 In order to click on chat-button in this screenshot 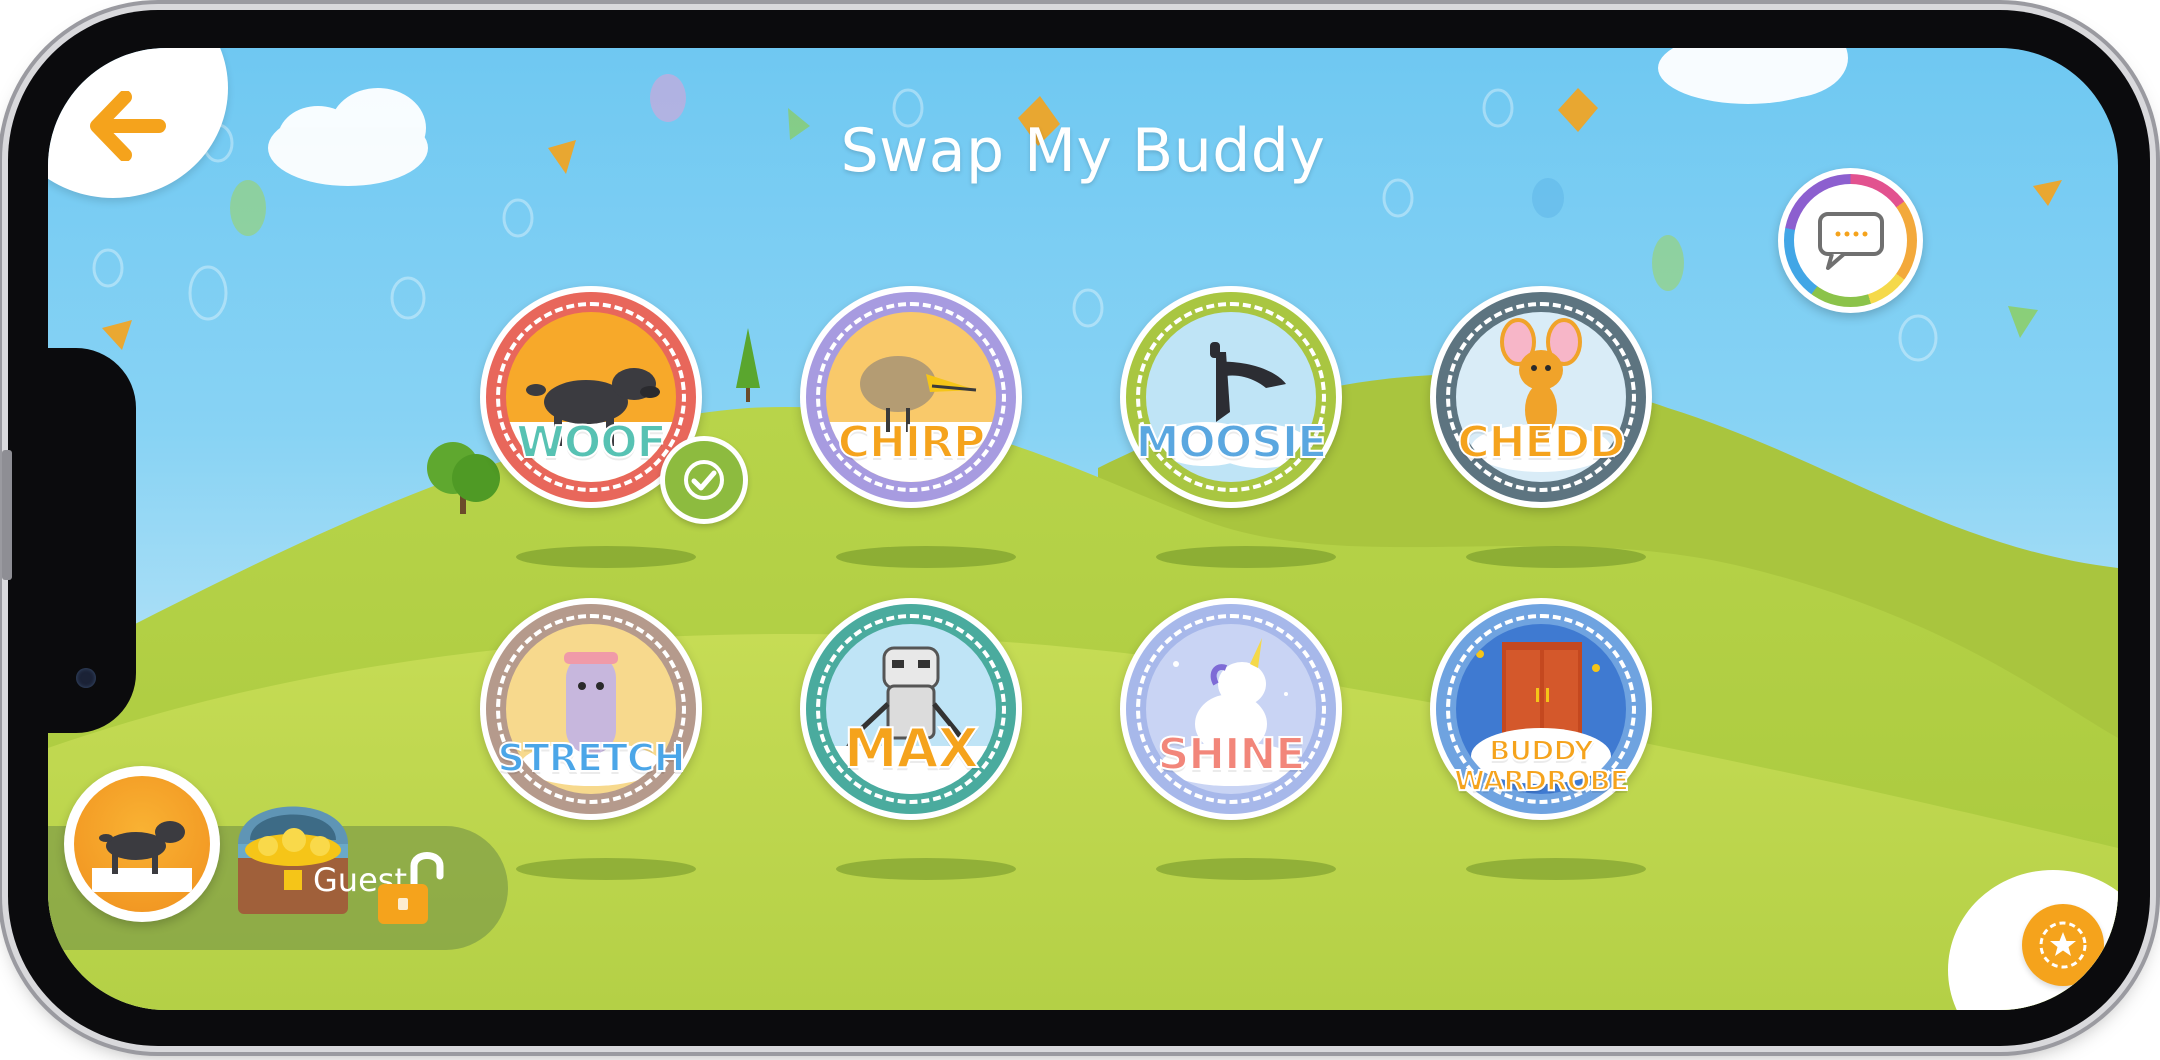, I will do `click(1850, 240)`.